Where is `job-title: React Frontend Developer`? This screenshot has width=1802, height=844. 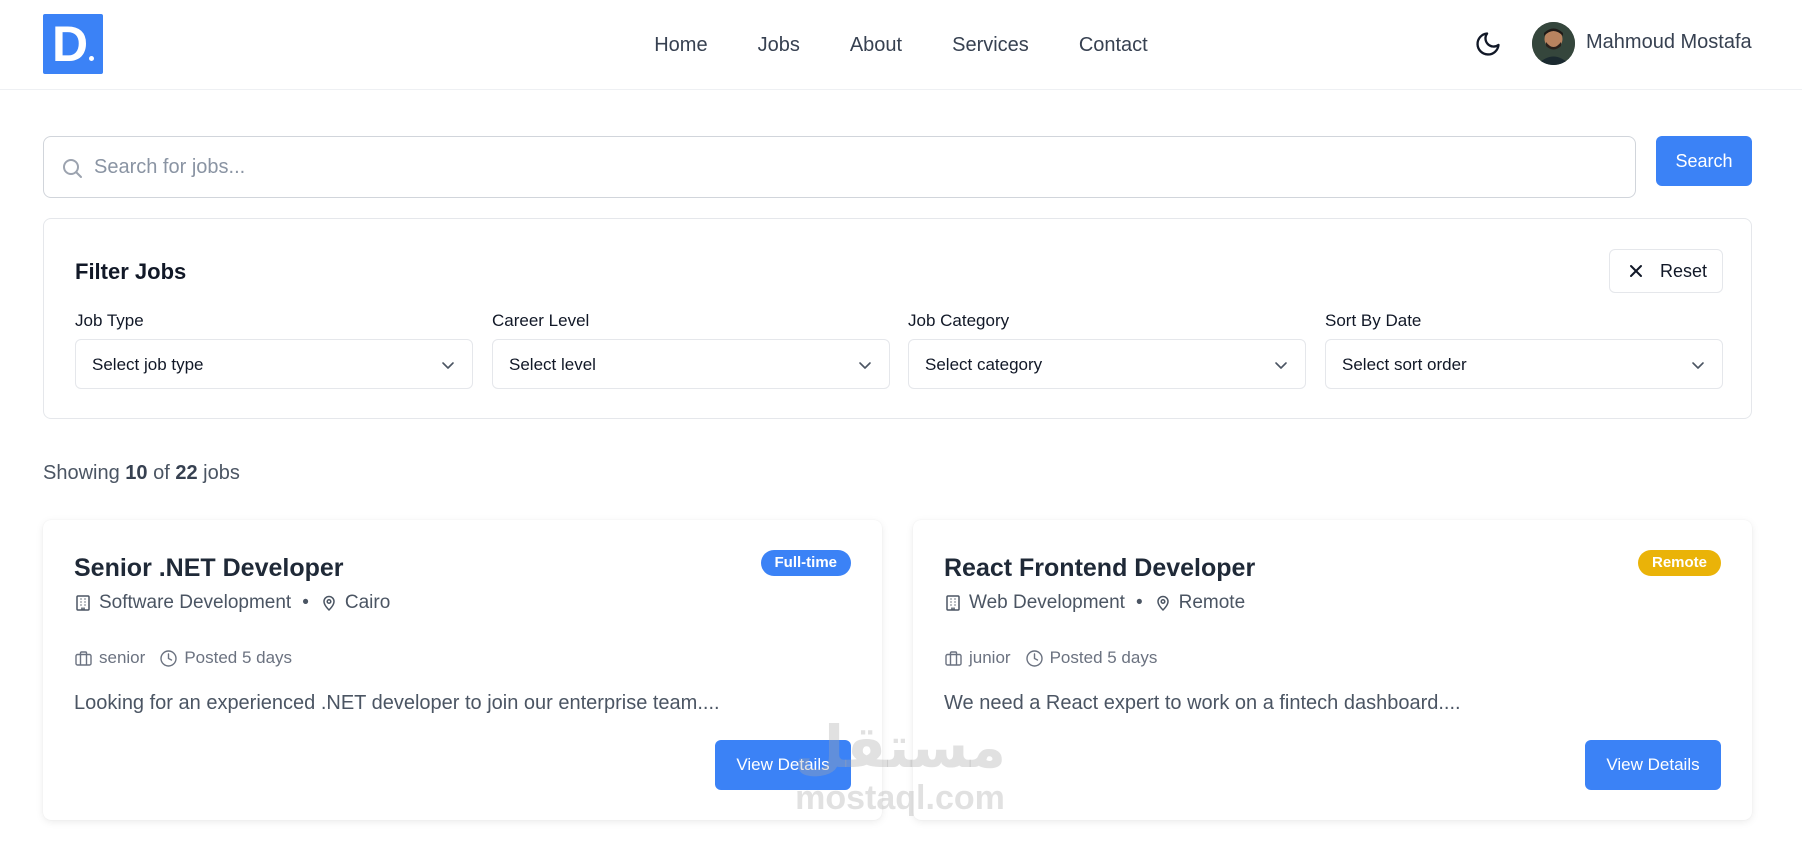
job-title: React Frontend Developer is located at coordinates (1099, 568).